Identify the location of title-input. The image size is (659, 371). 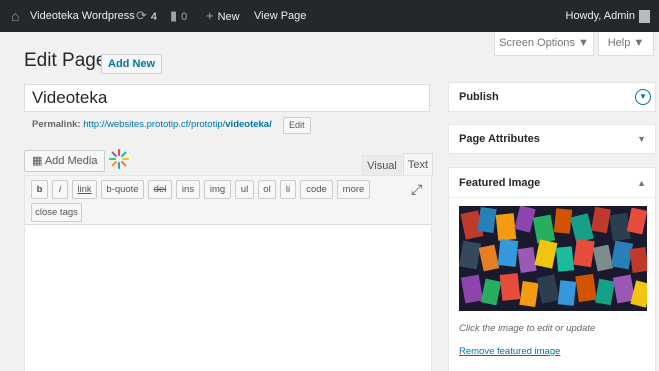
(227, 98).